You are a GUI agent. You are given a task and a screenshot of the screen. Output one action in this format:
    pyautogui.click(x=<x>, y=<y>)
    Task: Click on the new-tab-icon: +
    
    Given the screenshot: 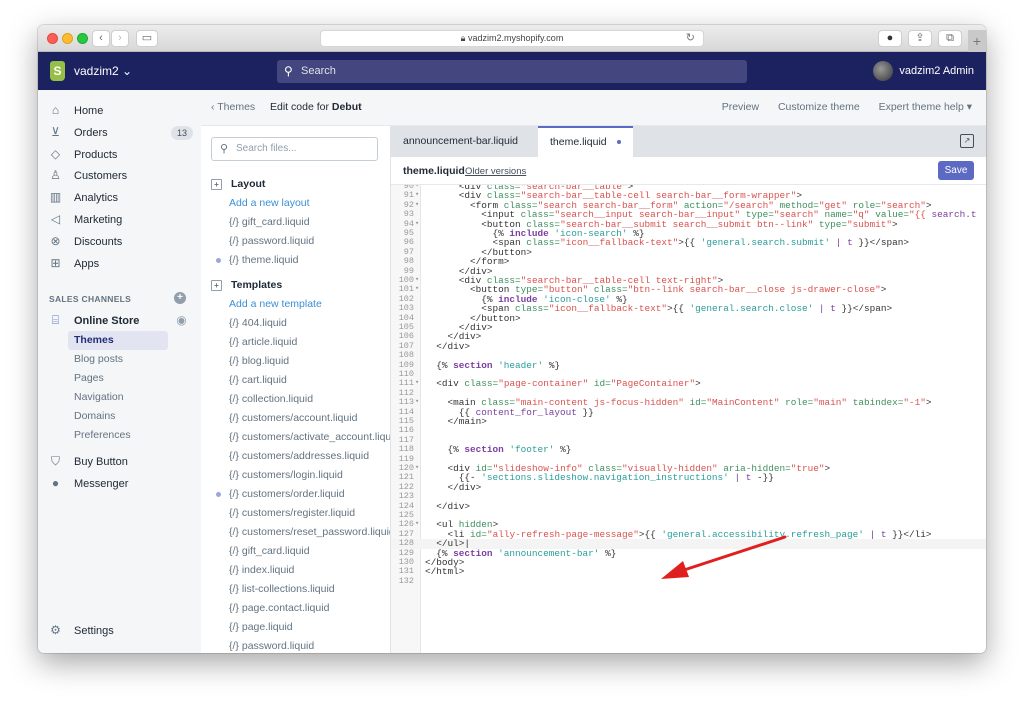 What is the action you would take?
    pyautogui.click(x=977, y=41)
    